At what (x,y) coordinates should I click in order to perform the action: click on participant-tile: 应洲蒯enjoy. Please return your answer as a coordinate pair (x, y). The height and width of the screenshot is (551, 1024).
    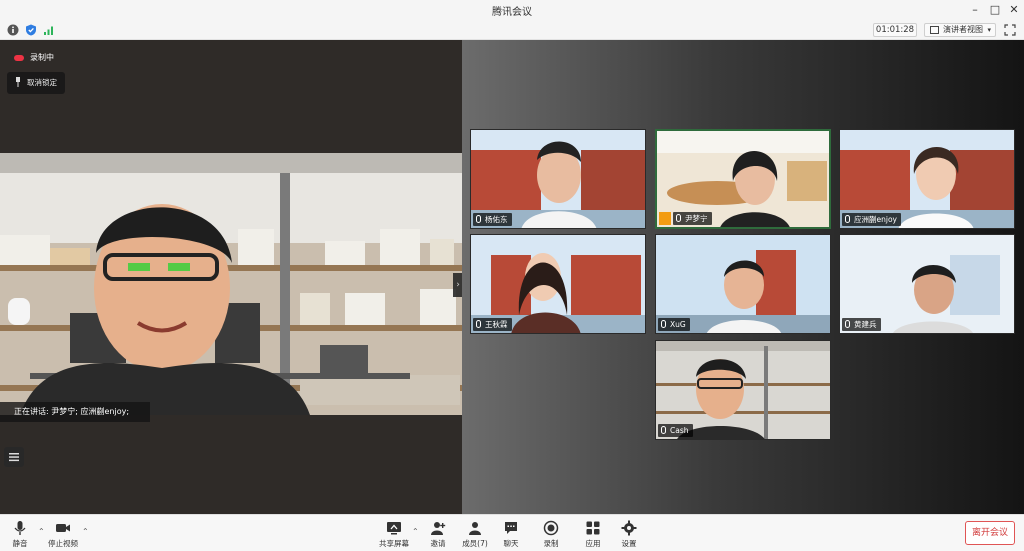
    Looking at the image, I should click on (927, 179).